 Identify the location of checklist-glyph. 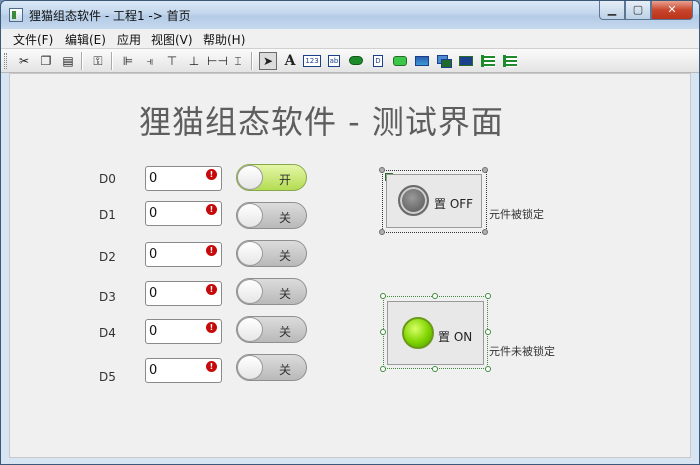
(510, 60).